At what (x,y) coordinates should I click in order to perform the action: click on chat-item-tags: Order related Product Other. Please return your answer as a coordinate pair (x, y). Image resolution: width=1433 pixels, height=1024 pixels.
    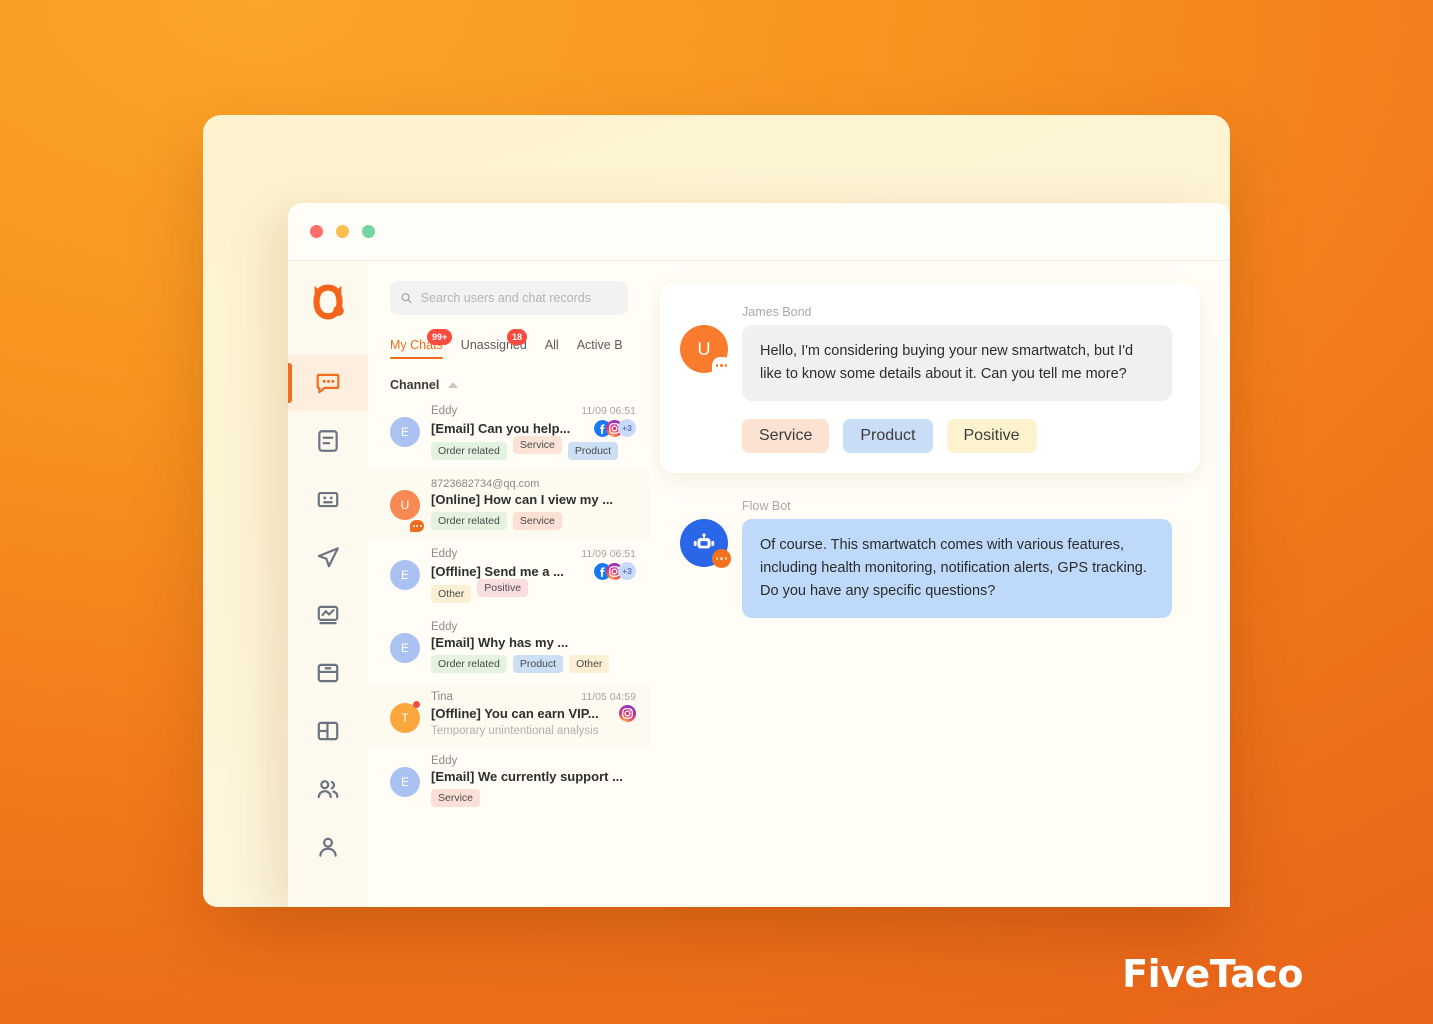
    Looking at the image, I should click on (533, 664).